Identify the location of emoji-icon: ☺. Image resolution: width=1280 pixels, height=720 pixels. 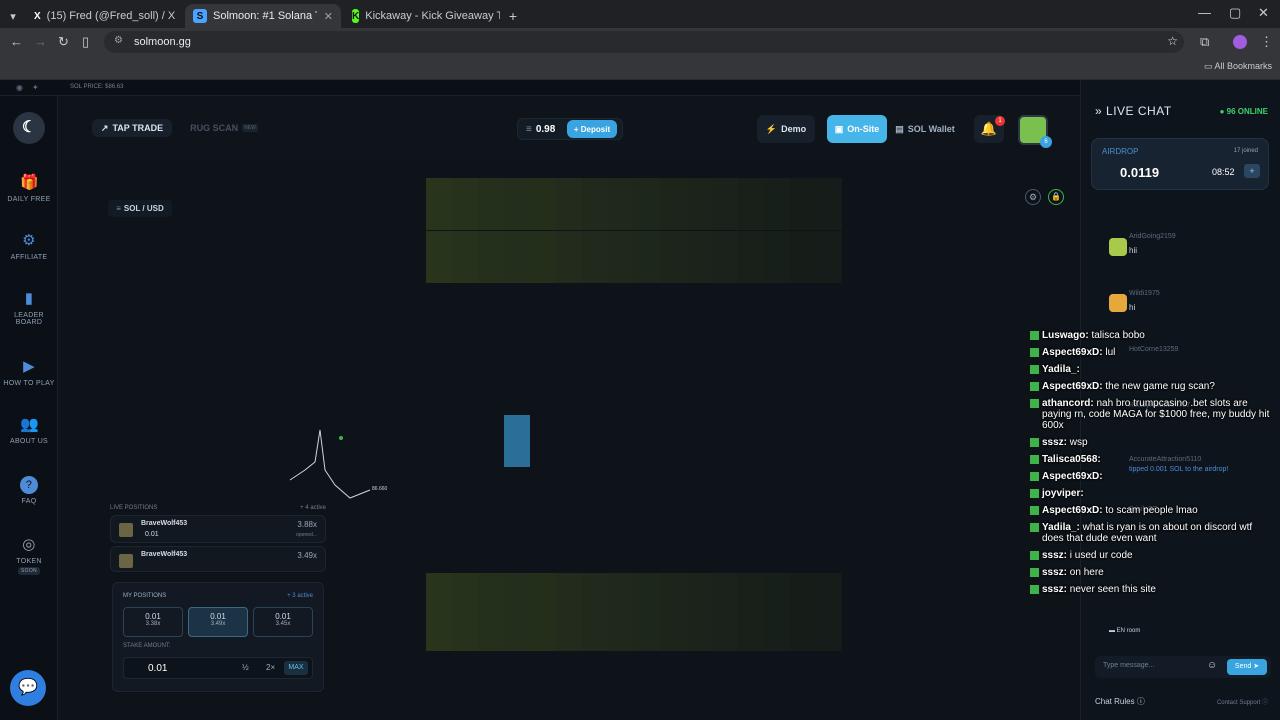
(1212, 665).